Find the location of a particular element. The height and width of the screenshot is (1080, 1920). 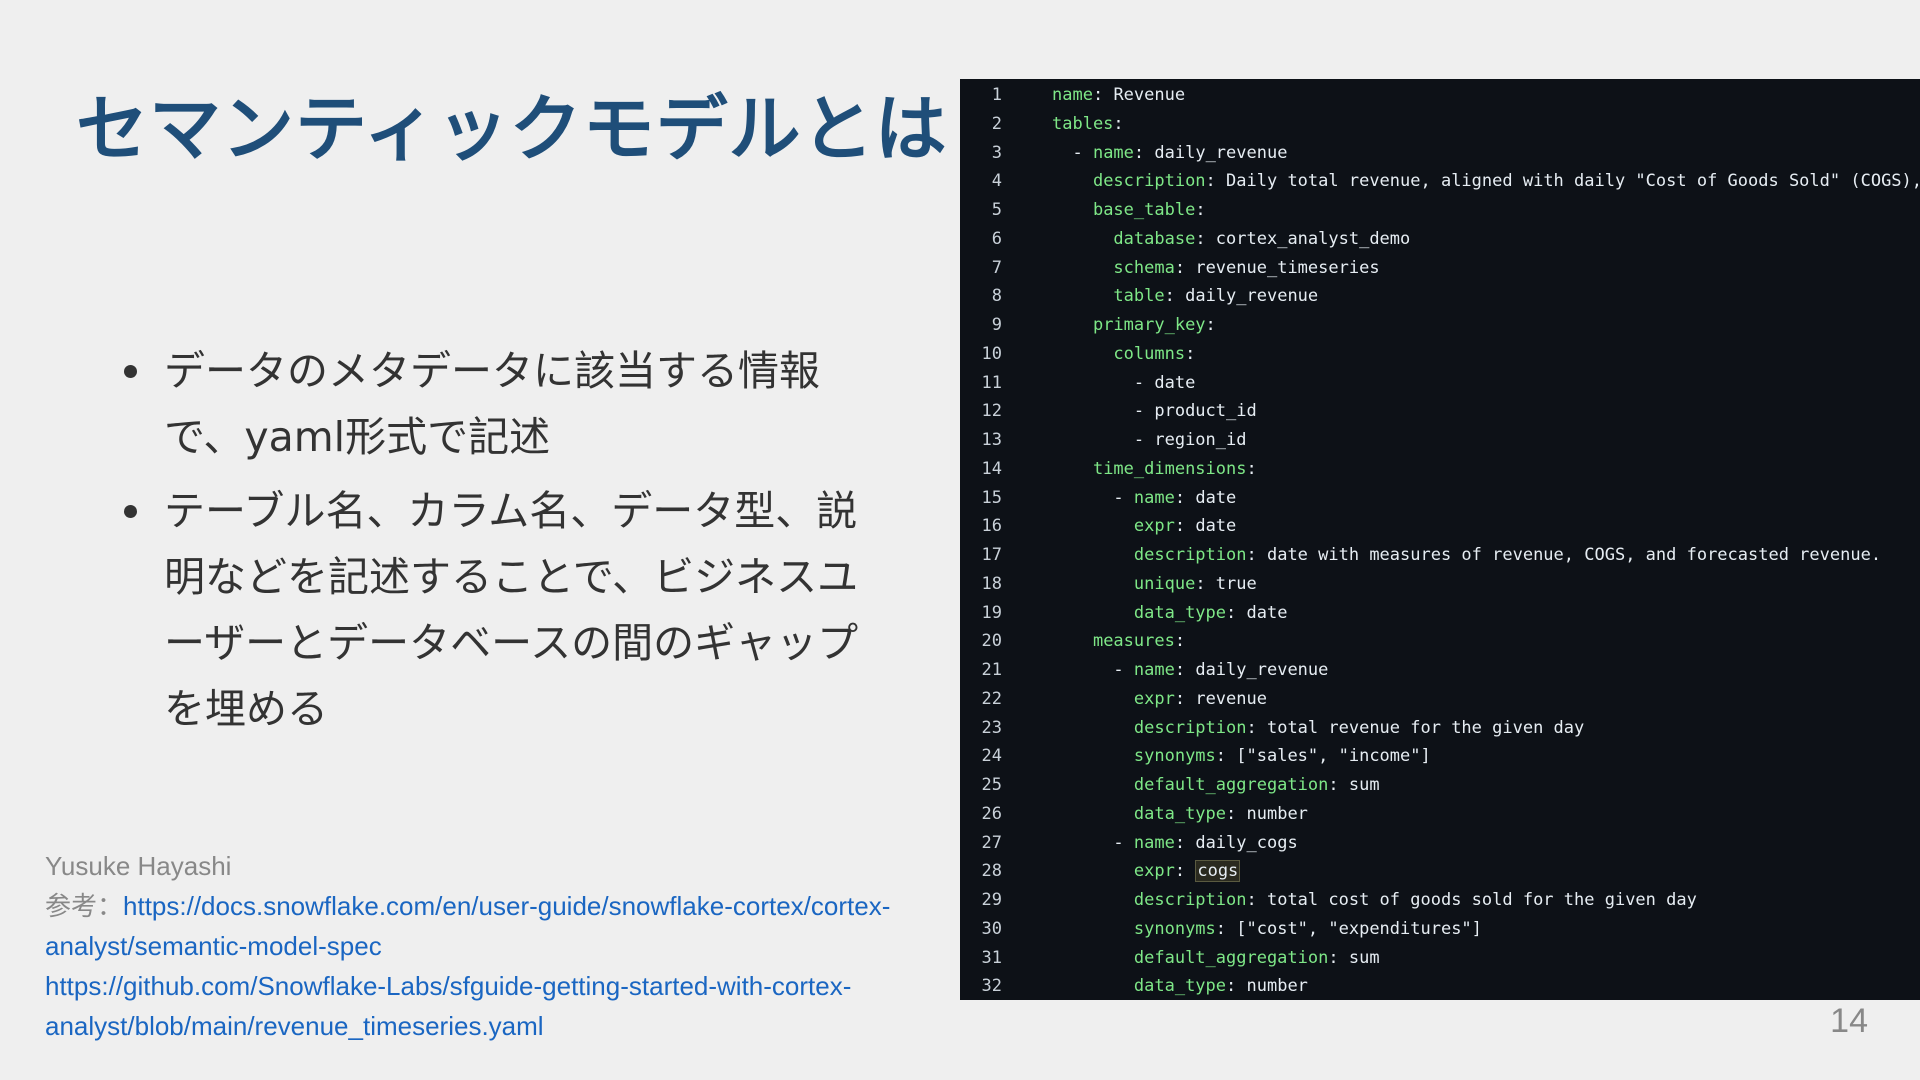

line-number: 12 is located at coordinates (991, 411).